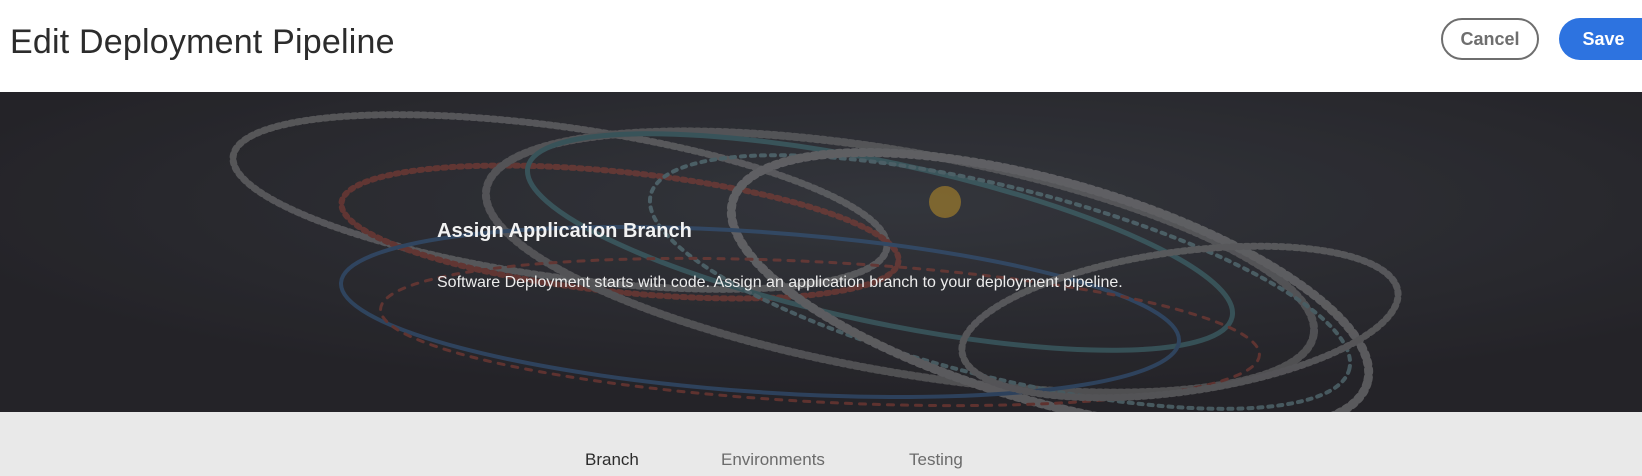 Image resolution: width=1642 pixels, height=476 pixels. What do you see at coordinates (821, 444) in the screenshot?
I see `step-tabs: Branch Environments Testing` at bounding box center [821, 444].